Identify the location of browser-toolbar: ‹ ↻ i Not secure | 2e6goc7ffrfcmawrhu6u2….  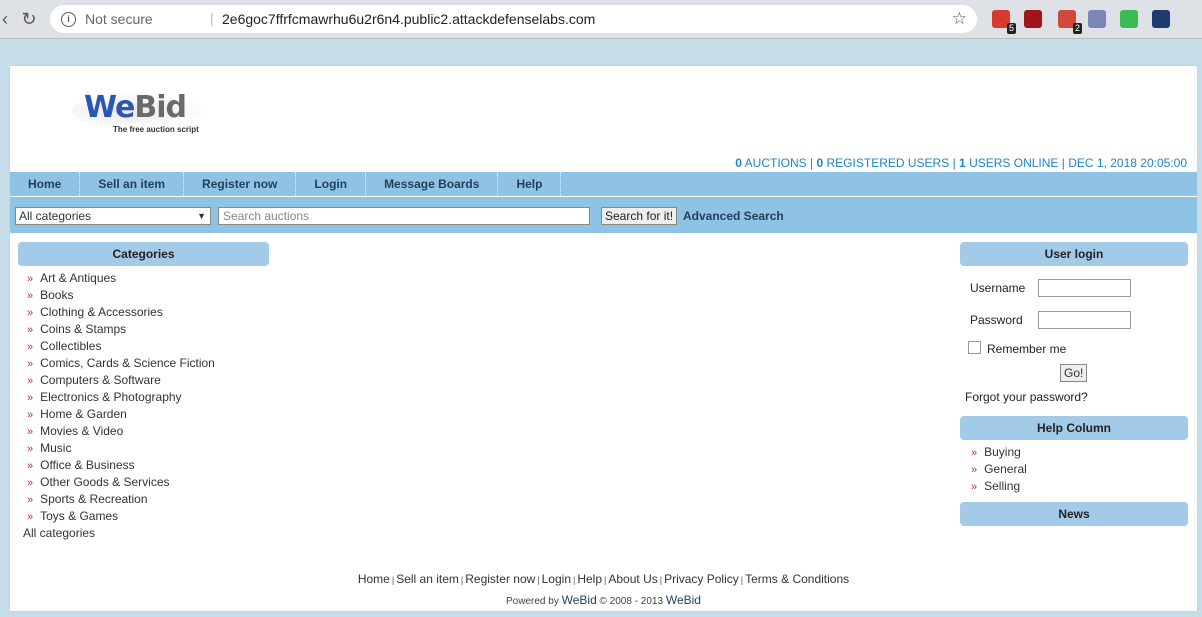
(601, 19).